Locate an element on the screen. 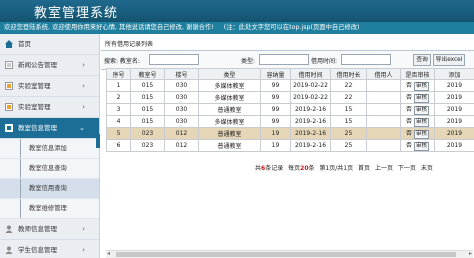 This screenshot has height=258, width=474. sidebar-subitem-repair: 教室维修管理 is located at coordinates (49, 209).